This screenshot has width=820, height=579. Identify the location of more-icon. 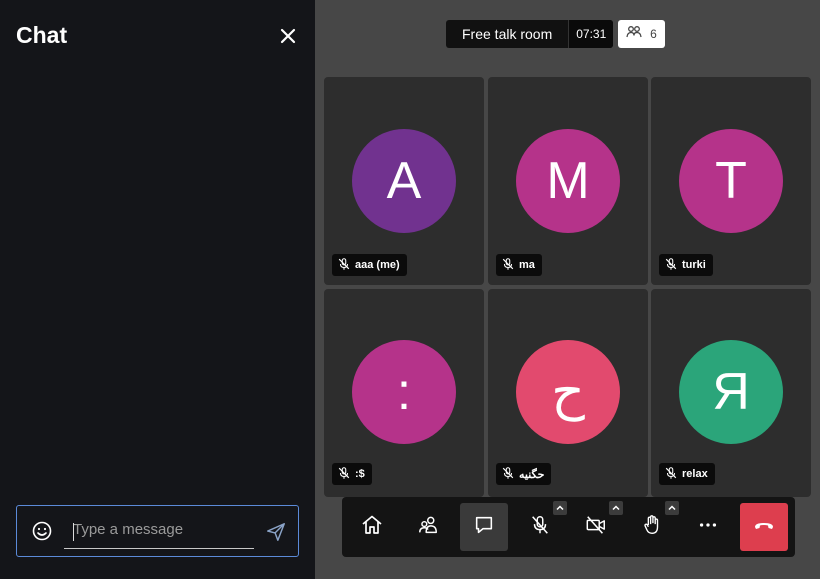
(708, 527).